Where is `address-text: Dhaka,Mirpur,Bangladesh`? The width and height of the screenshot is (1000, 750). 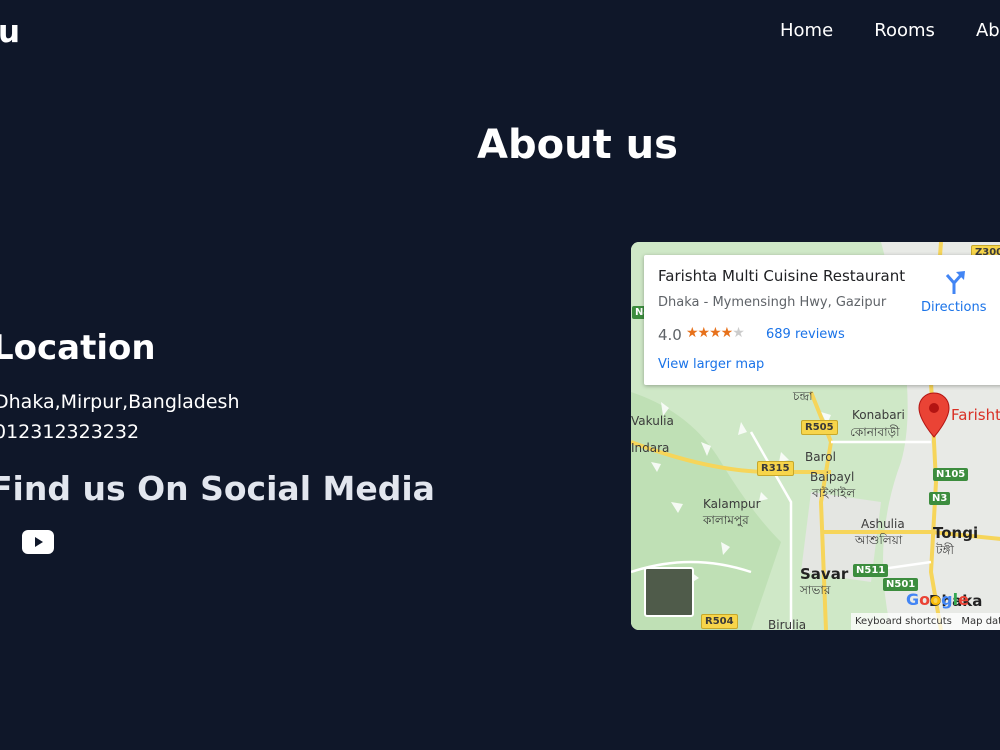 address-text: Dhaka,Mirpur,Bangladesh is located at coordinates (120, 402).